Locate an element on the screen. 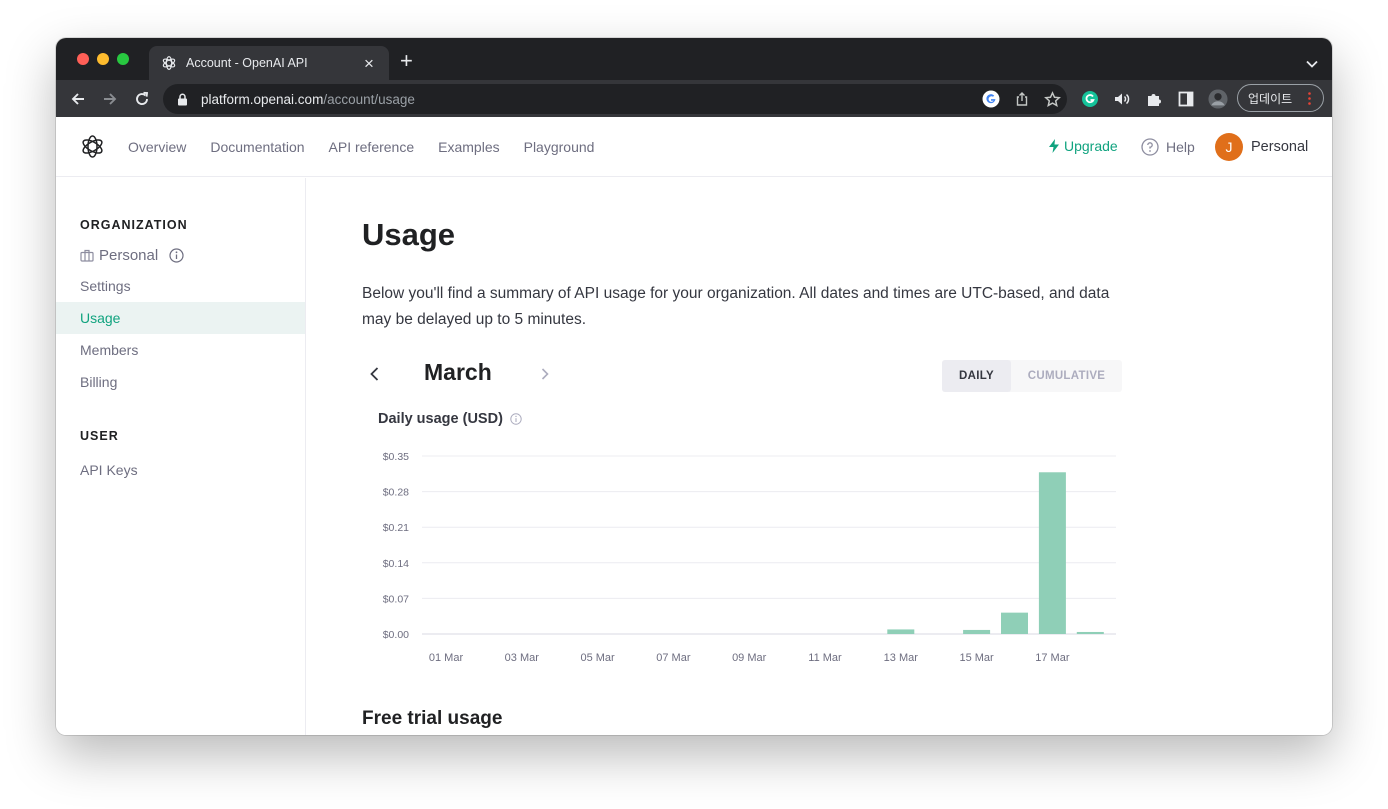 This screenshot has width=1388, height=809. bookmark-star-icon is located at coordinates (1052, 99).